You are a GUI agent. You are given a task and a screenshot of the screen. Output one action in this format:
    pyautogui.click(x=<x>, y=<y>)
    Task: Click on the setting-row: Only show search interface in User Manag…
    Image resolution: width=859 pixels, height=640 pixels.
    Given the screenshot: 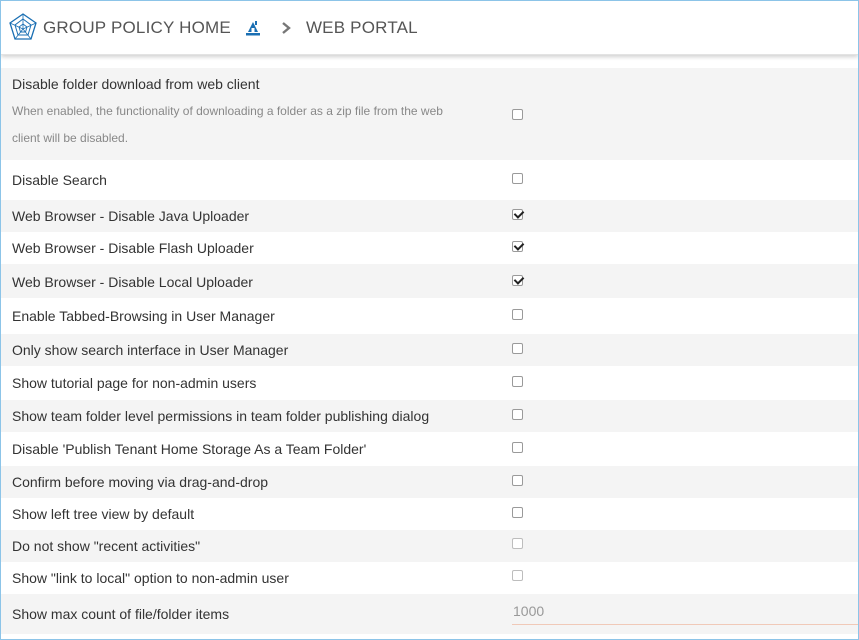 What is the action you would take?
    pyautogui.click(x=429, y=350)
    